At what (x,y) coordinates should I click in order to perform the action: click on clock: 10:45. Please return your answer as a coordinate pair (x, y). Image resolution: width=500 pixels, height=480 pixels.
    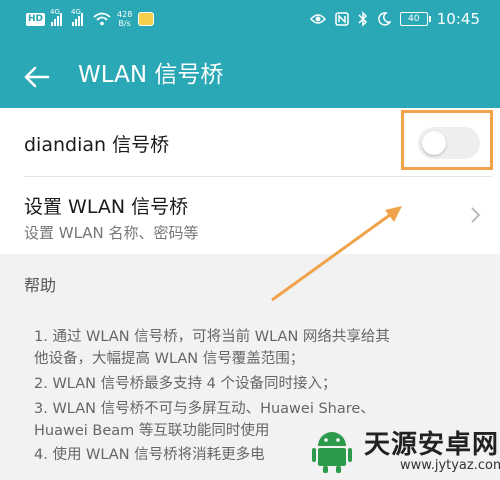
    Looking at the image, I should click on (458, 19).